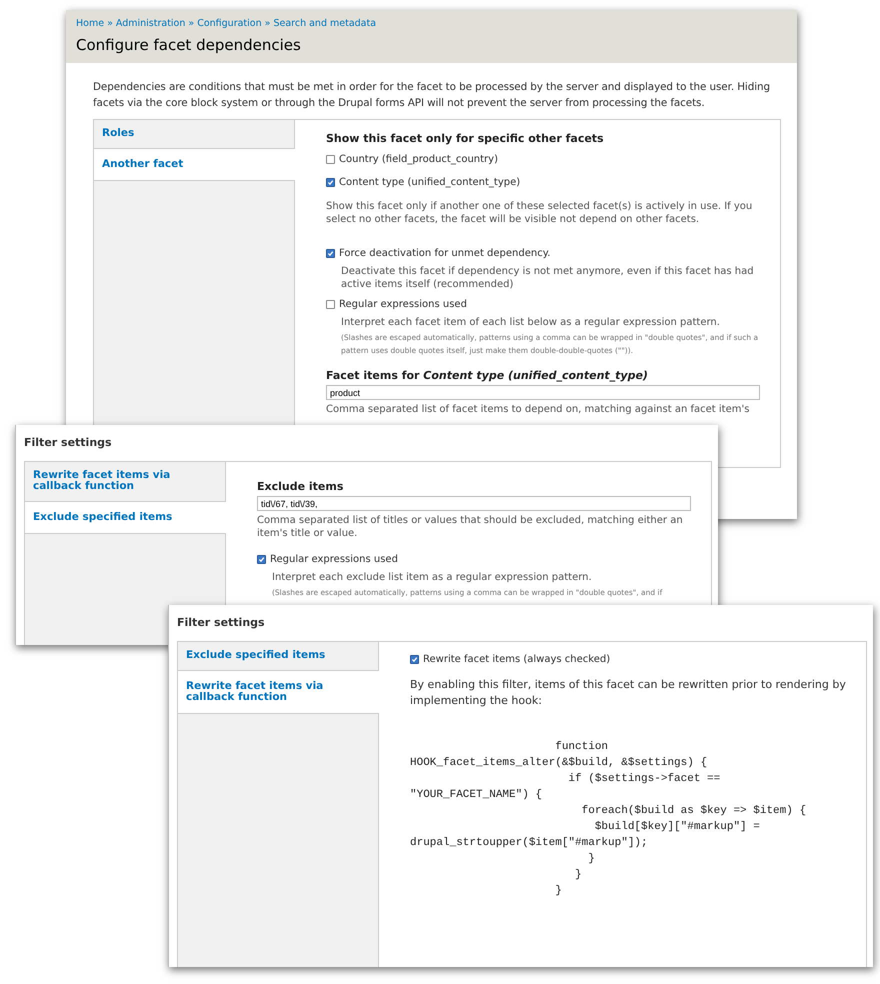  What do you see at coordinates (429, 182) in the screenshot?
I see `checkbox-label: Content type (unified_content_type)` at bounding box center [429, 182].